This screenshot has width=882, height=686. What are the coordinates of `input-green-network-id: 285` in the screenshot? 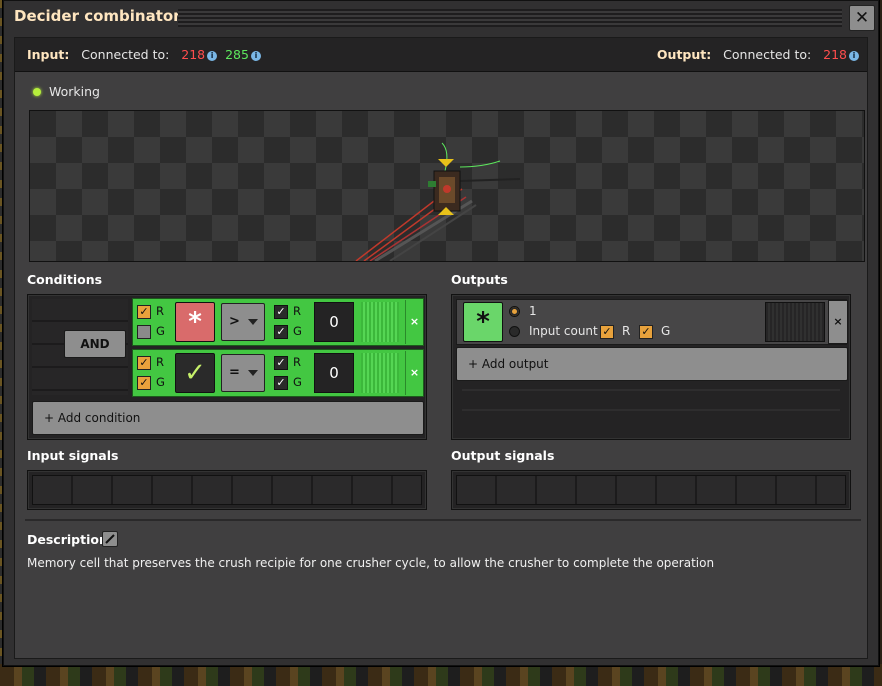 It's located at (237, 54).